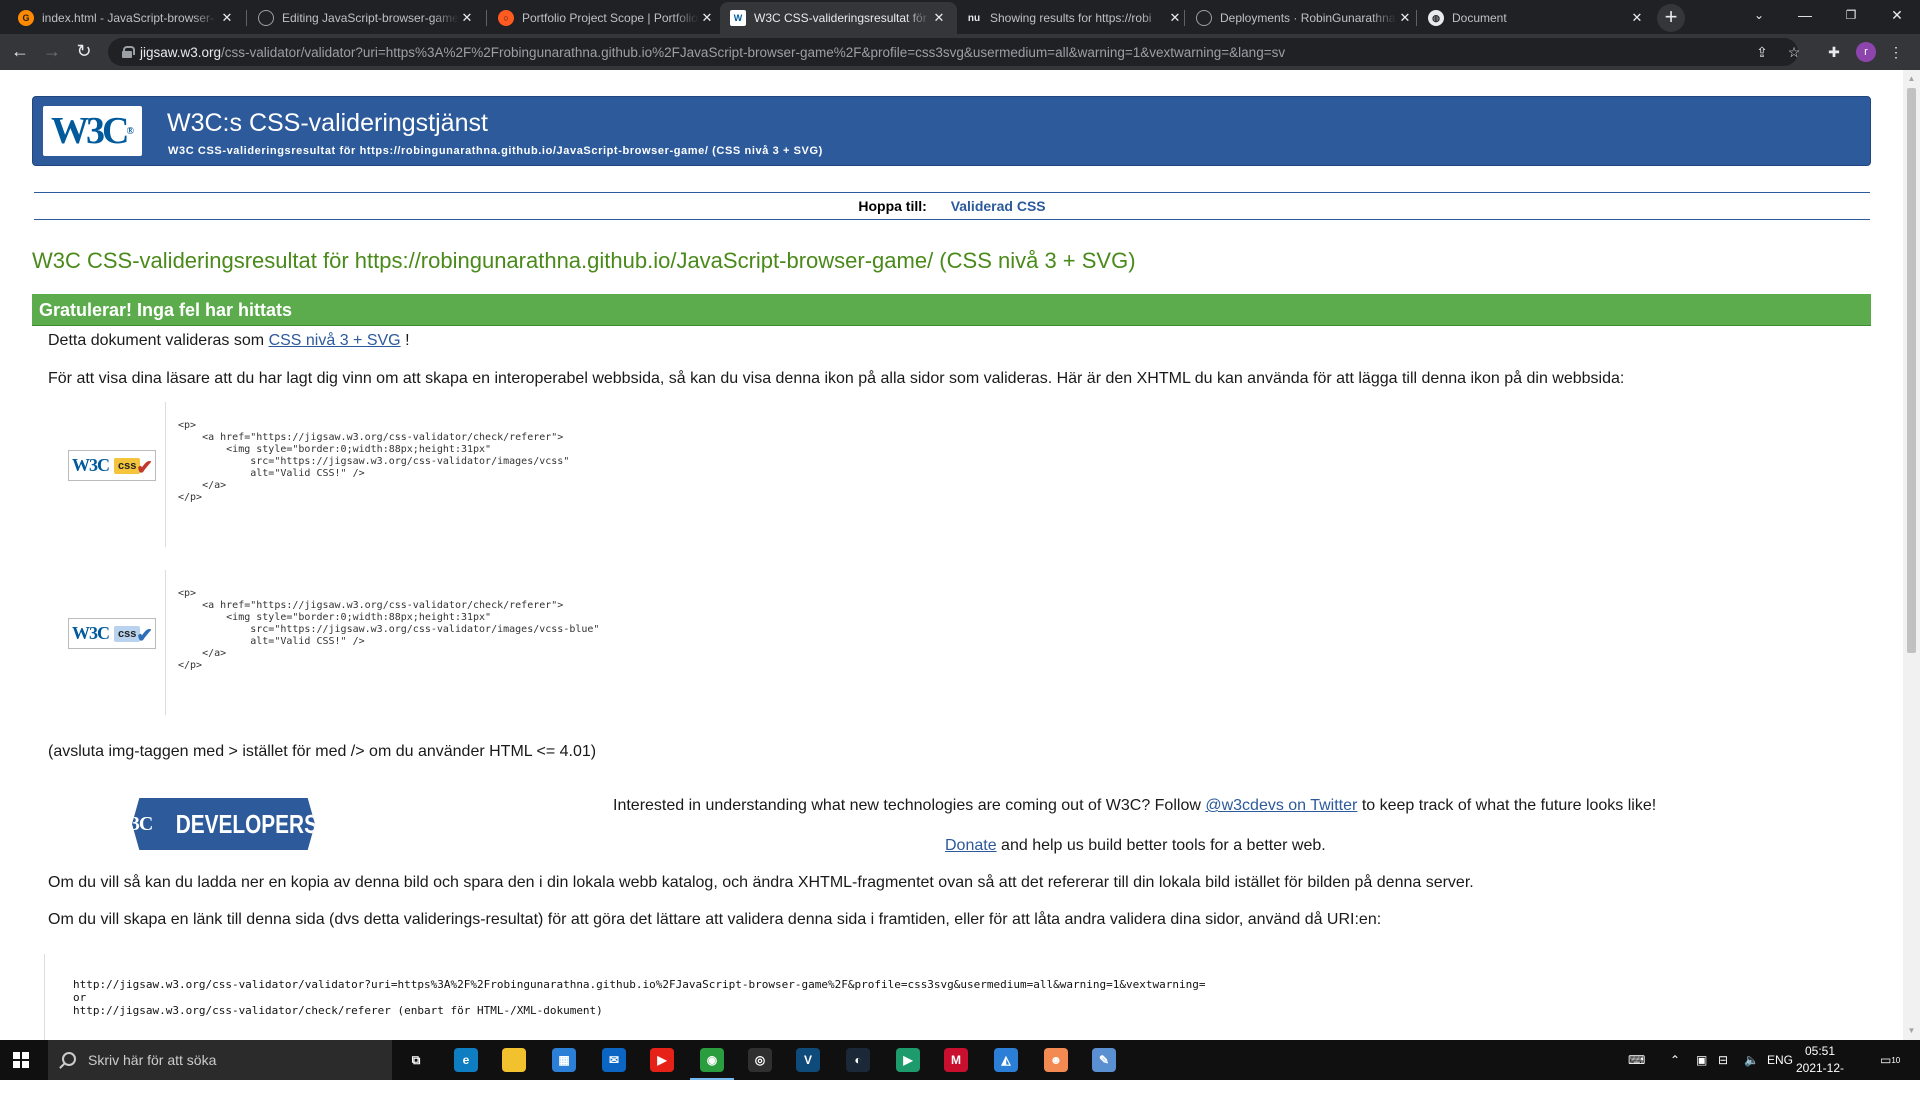 Image resolution: width=1920 pixels, height=1094 pixels. I want to click on profile-avatar: r, so click(1866, 52).